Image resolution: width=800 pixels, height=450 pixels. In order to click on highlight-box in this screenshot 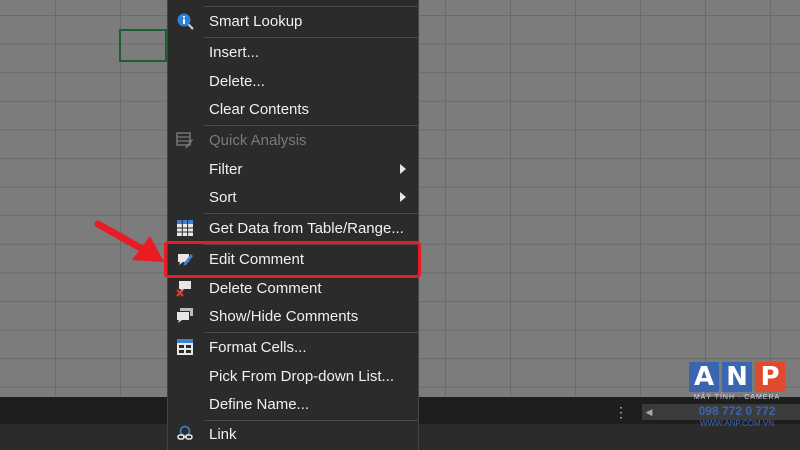, I will do `click(292, 259)`.